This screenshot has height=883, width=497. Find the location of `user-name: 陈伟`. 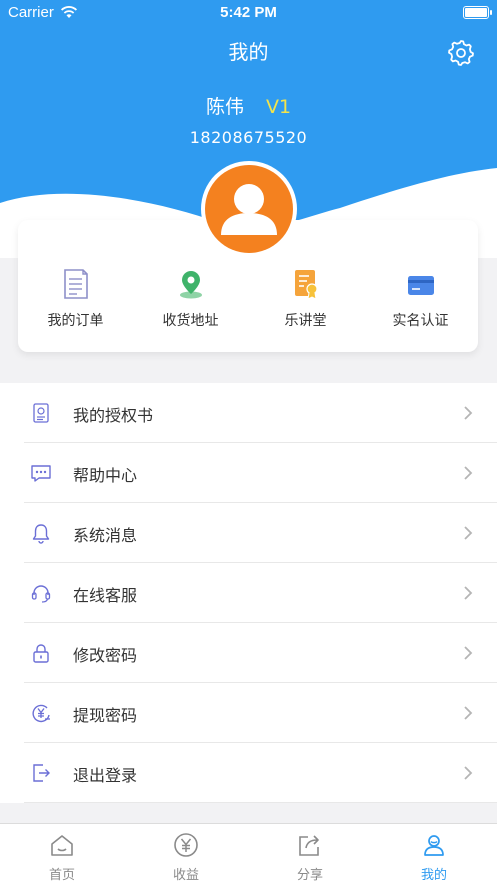

user-name: 陈伟 is located at coordinates (224, 107).